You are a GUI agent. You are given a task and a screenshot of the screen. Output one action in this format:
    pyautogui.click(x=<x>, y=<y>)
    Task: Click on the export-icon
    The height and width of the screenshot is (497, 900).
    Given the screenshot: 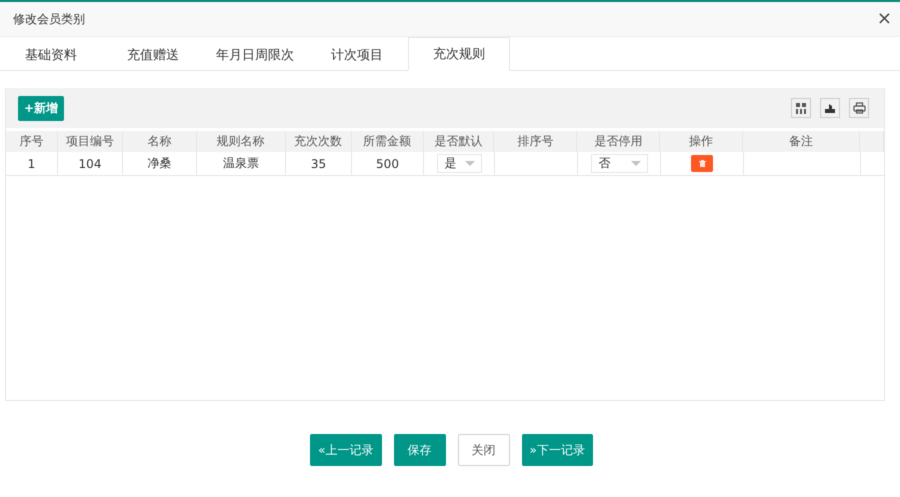 What is the action you would take?
    pyautogui.click(x=830, y=108)
    